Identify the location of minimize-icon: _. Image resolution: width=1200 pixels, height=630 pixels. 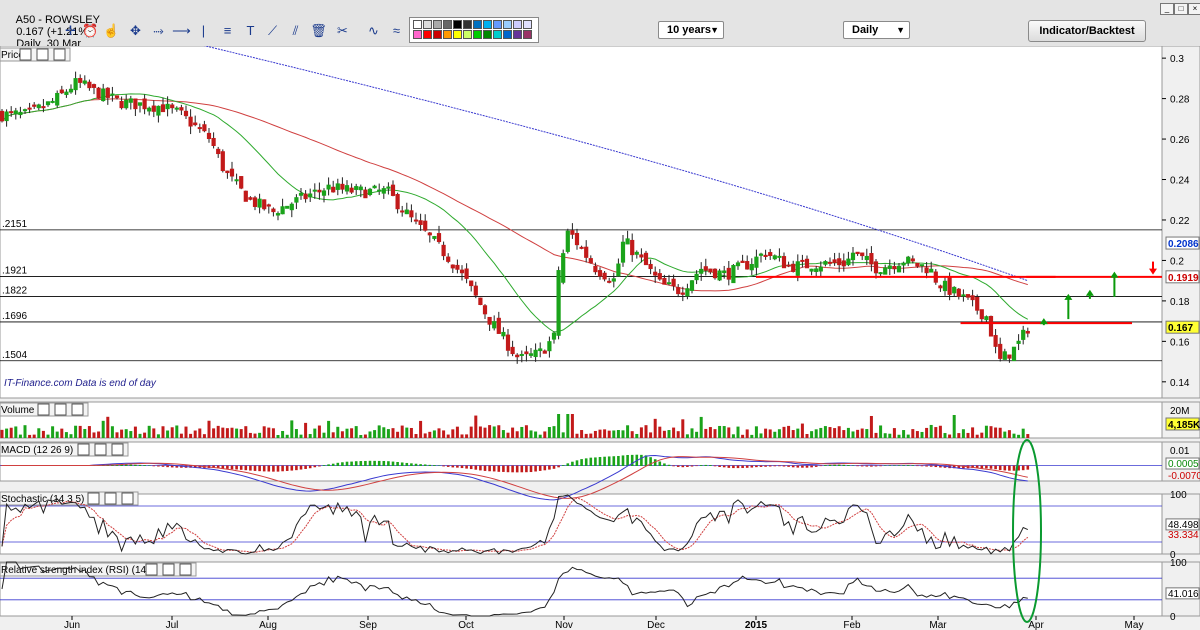
(1167, 9).